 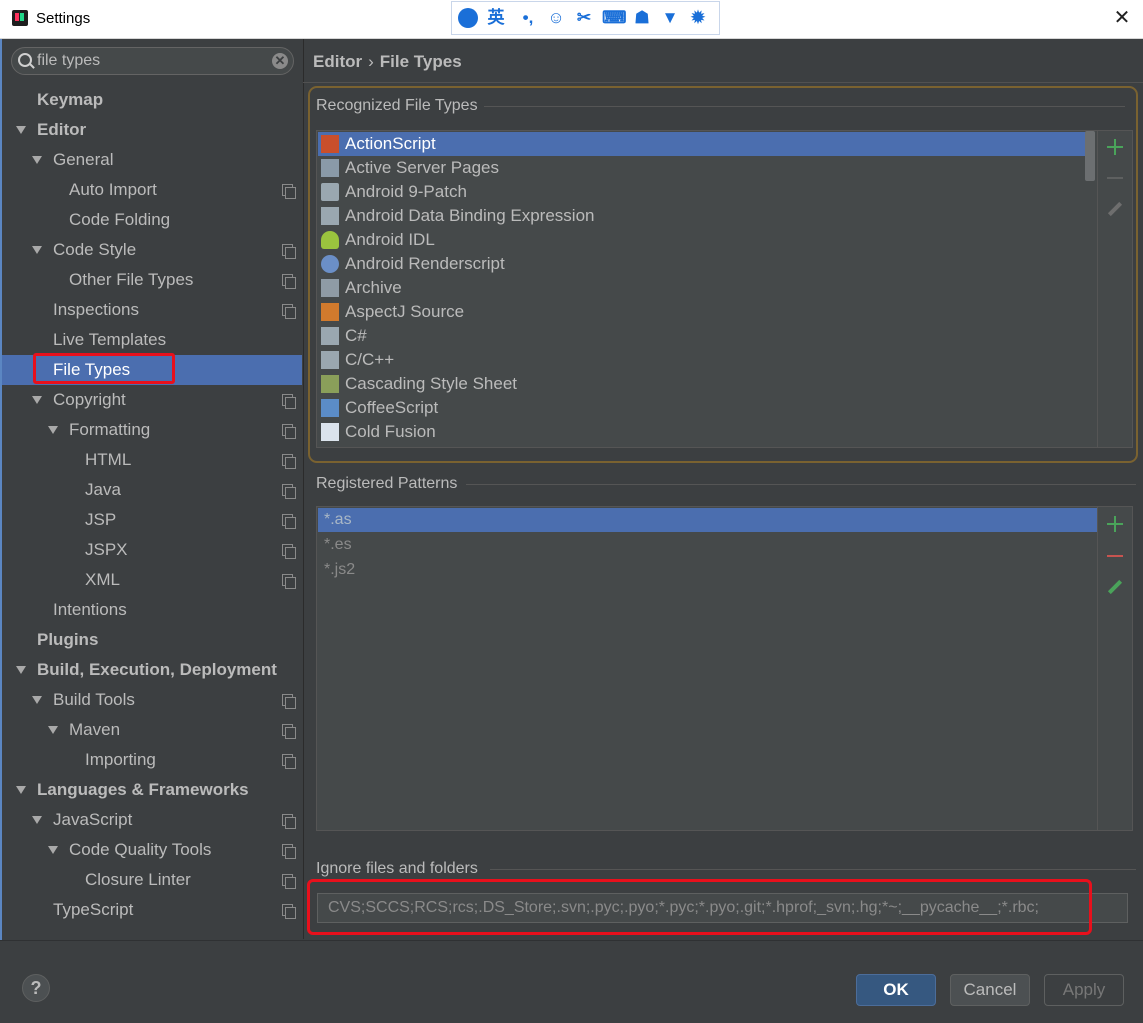 I want to click on remove-pattern-button, so click(x=1115, y=556).